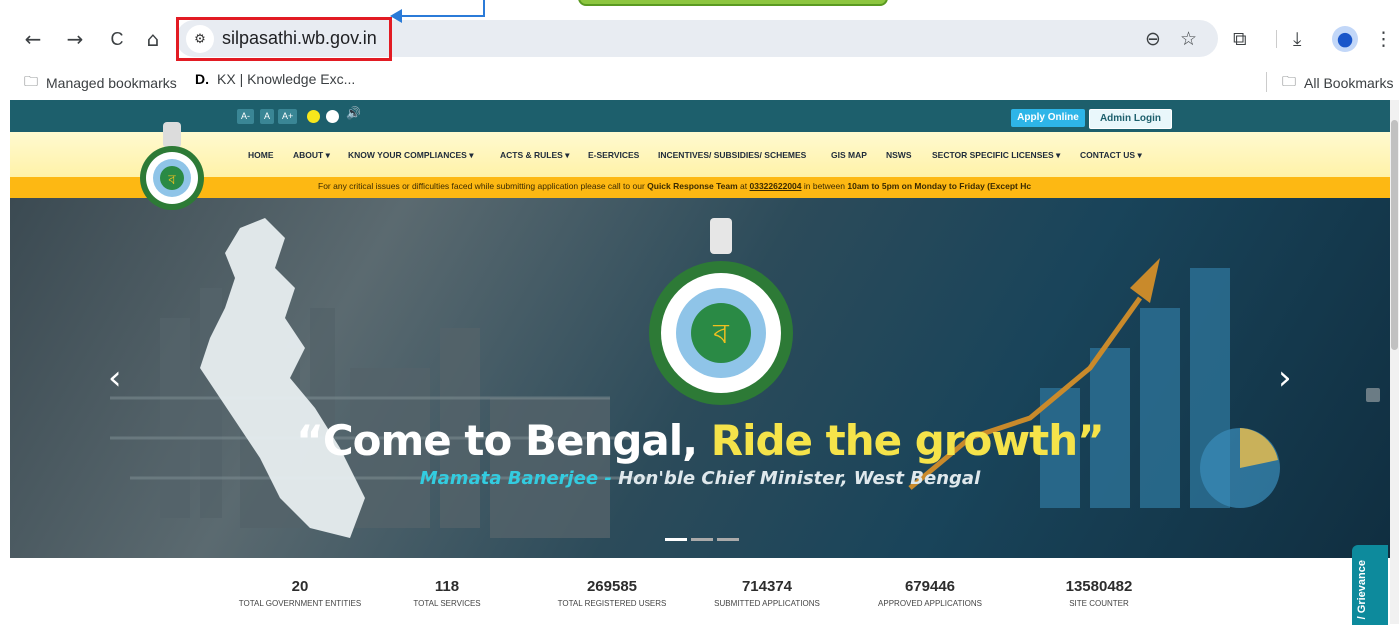 Image resolution: width=1399 pixels, height=625 pixels. What do you see at coordinates (261, 155) in the screenshot?
I see `nav-home: HOME` at bounding box center [261, 155].